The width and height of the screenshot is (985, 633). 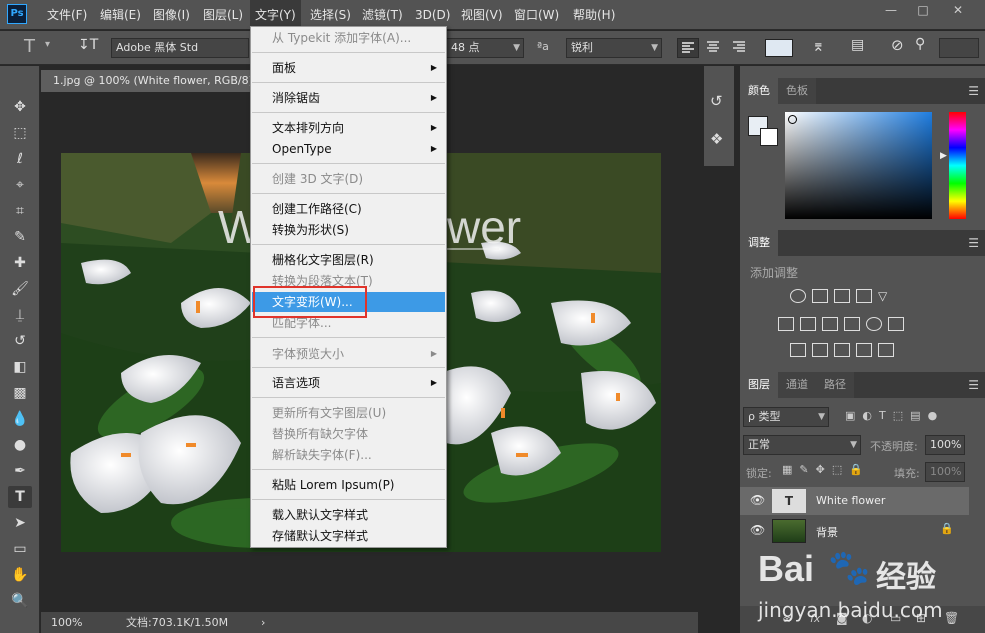 I want to click on zoom-tool-icon: 🔍, so click(x=20, y=601).